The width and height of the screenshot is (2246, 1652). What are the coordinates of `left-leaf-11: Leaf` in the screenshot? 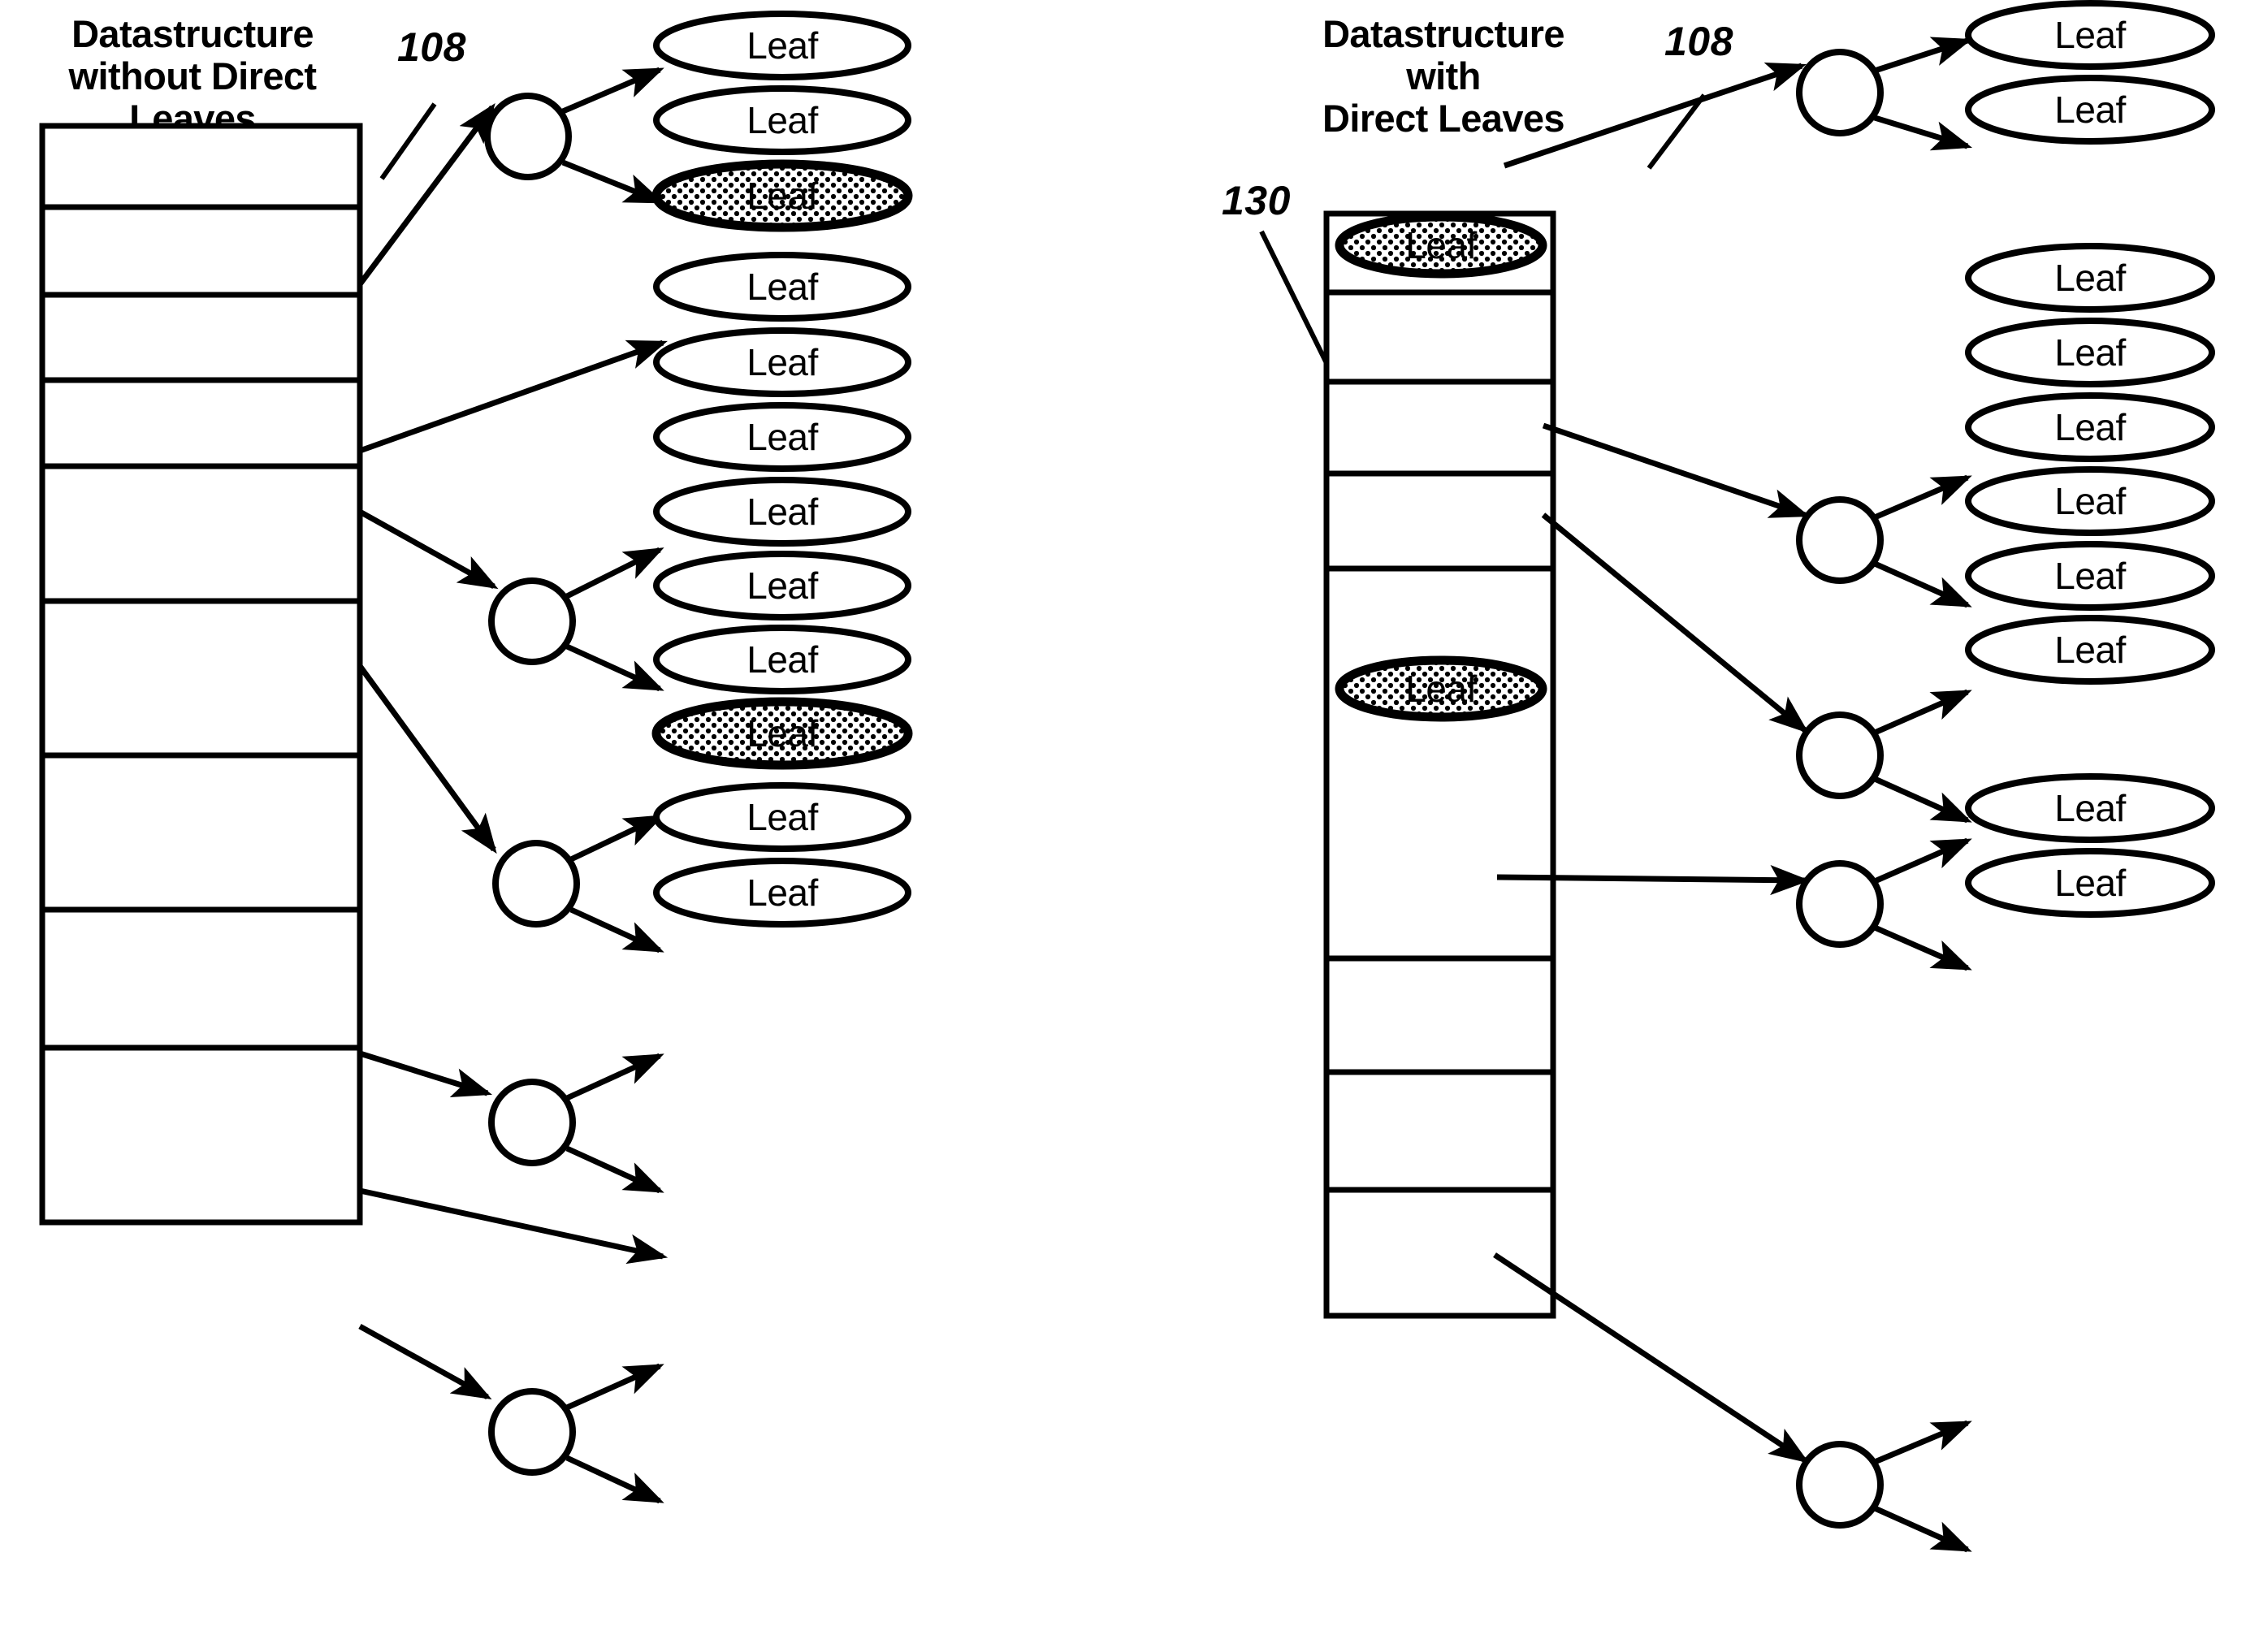 It's located at (782, 817).